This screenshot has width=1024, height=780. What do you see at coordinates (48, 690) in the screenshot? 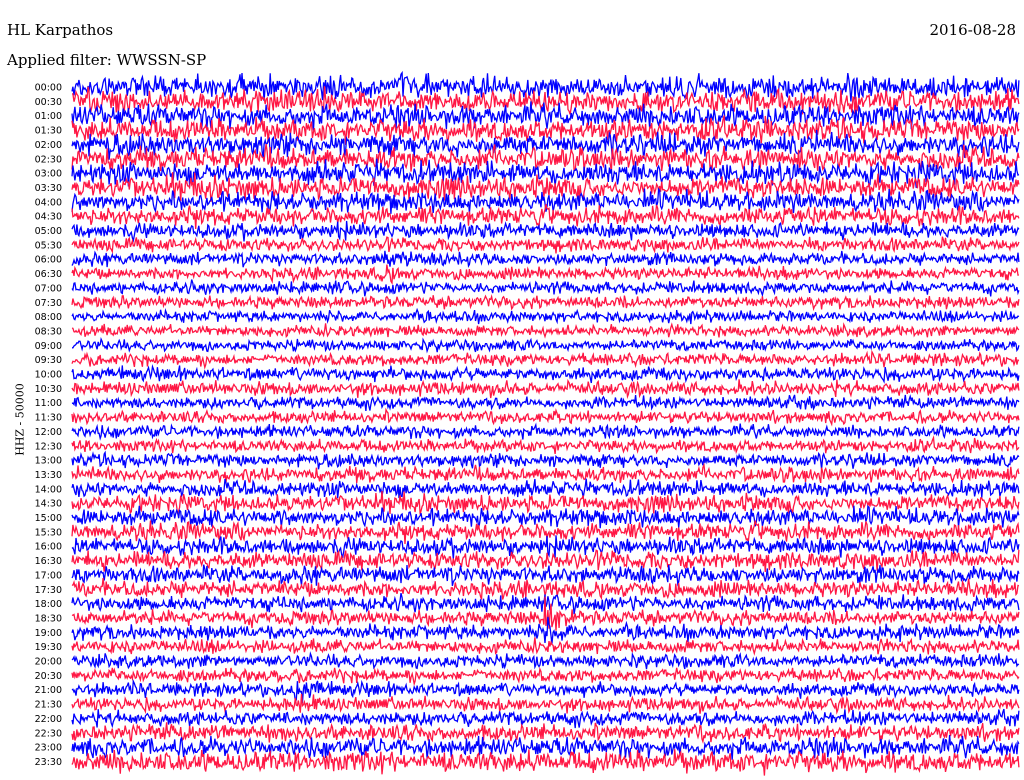
I see `row-time-label: 21:00` at bounding box center [48, 690].